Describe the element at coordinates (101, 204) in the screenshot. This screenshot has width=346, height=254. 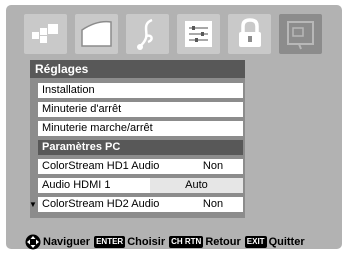
I see `menu-item-label: ColorStream HD2 Audio` at that location.